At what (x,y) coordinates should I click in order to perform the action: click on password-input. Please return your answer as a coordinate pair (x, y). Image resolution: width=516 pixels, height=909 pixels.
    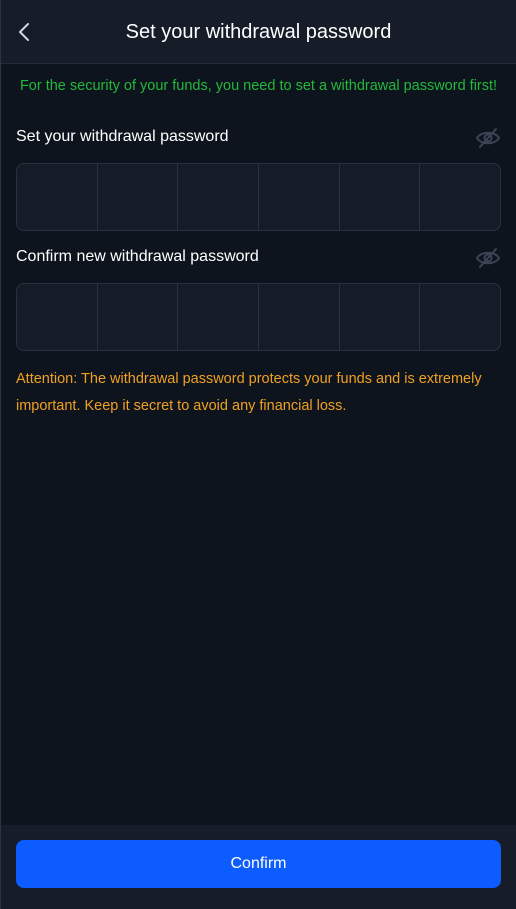
    Looking at the image, I should click on (258, 197).